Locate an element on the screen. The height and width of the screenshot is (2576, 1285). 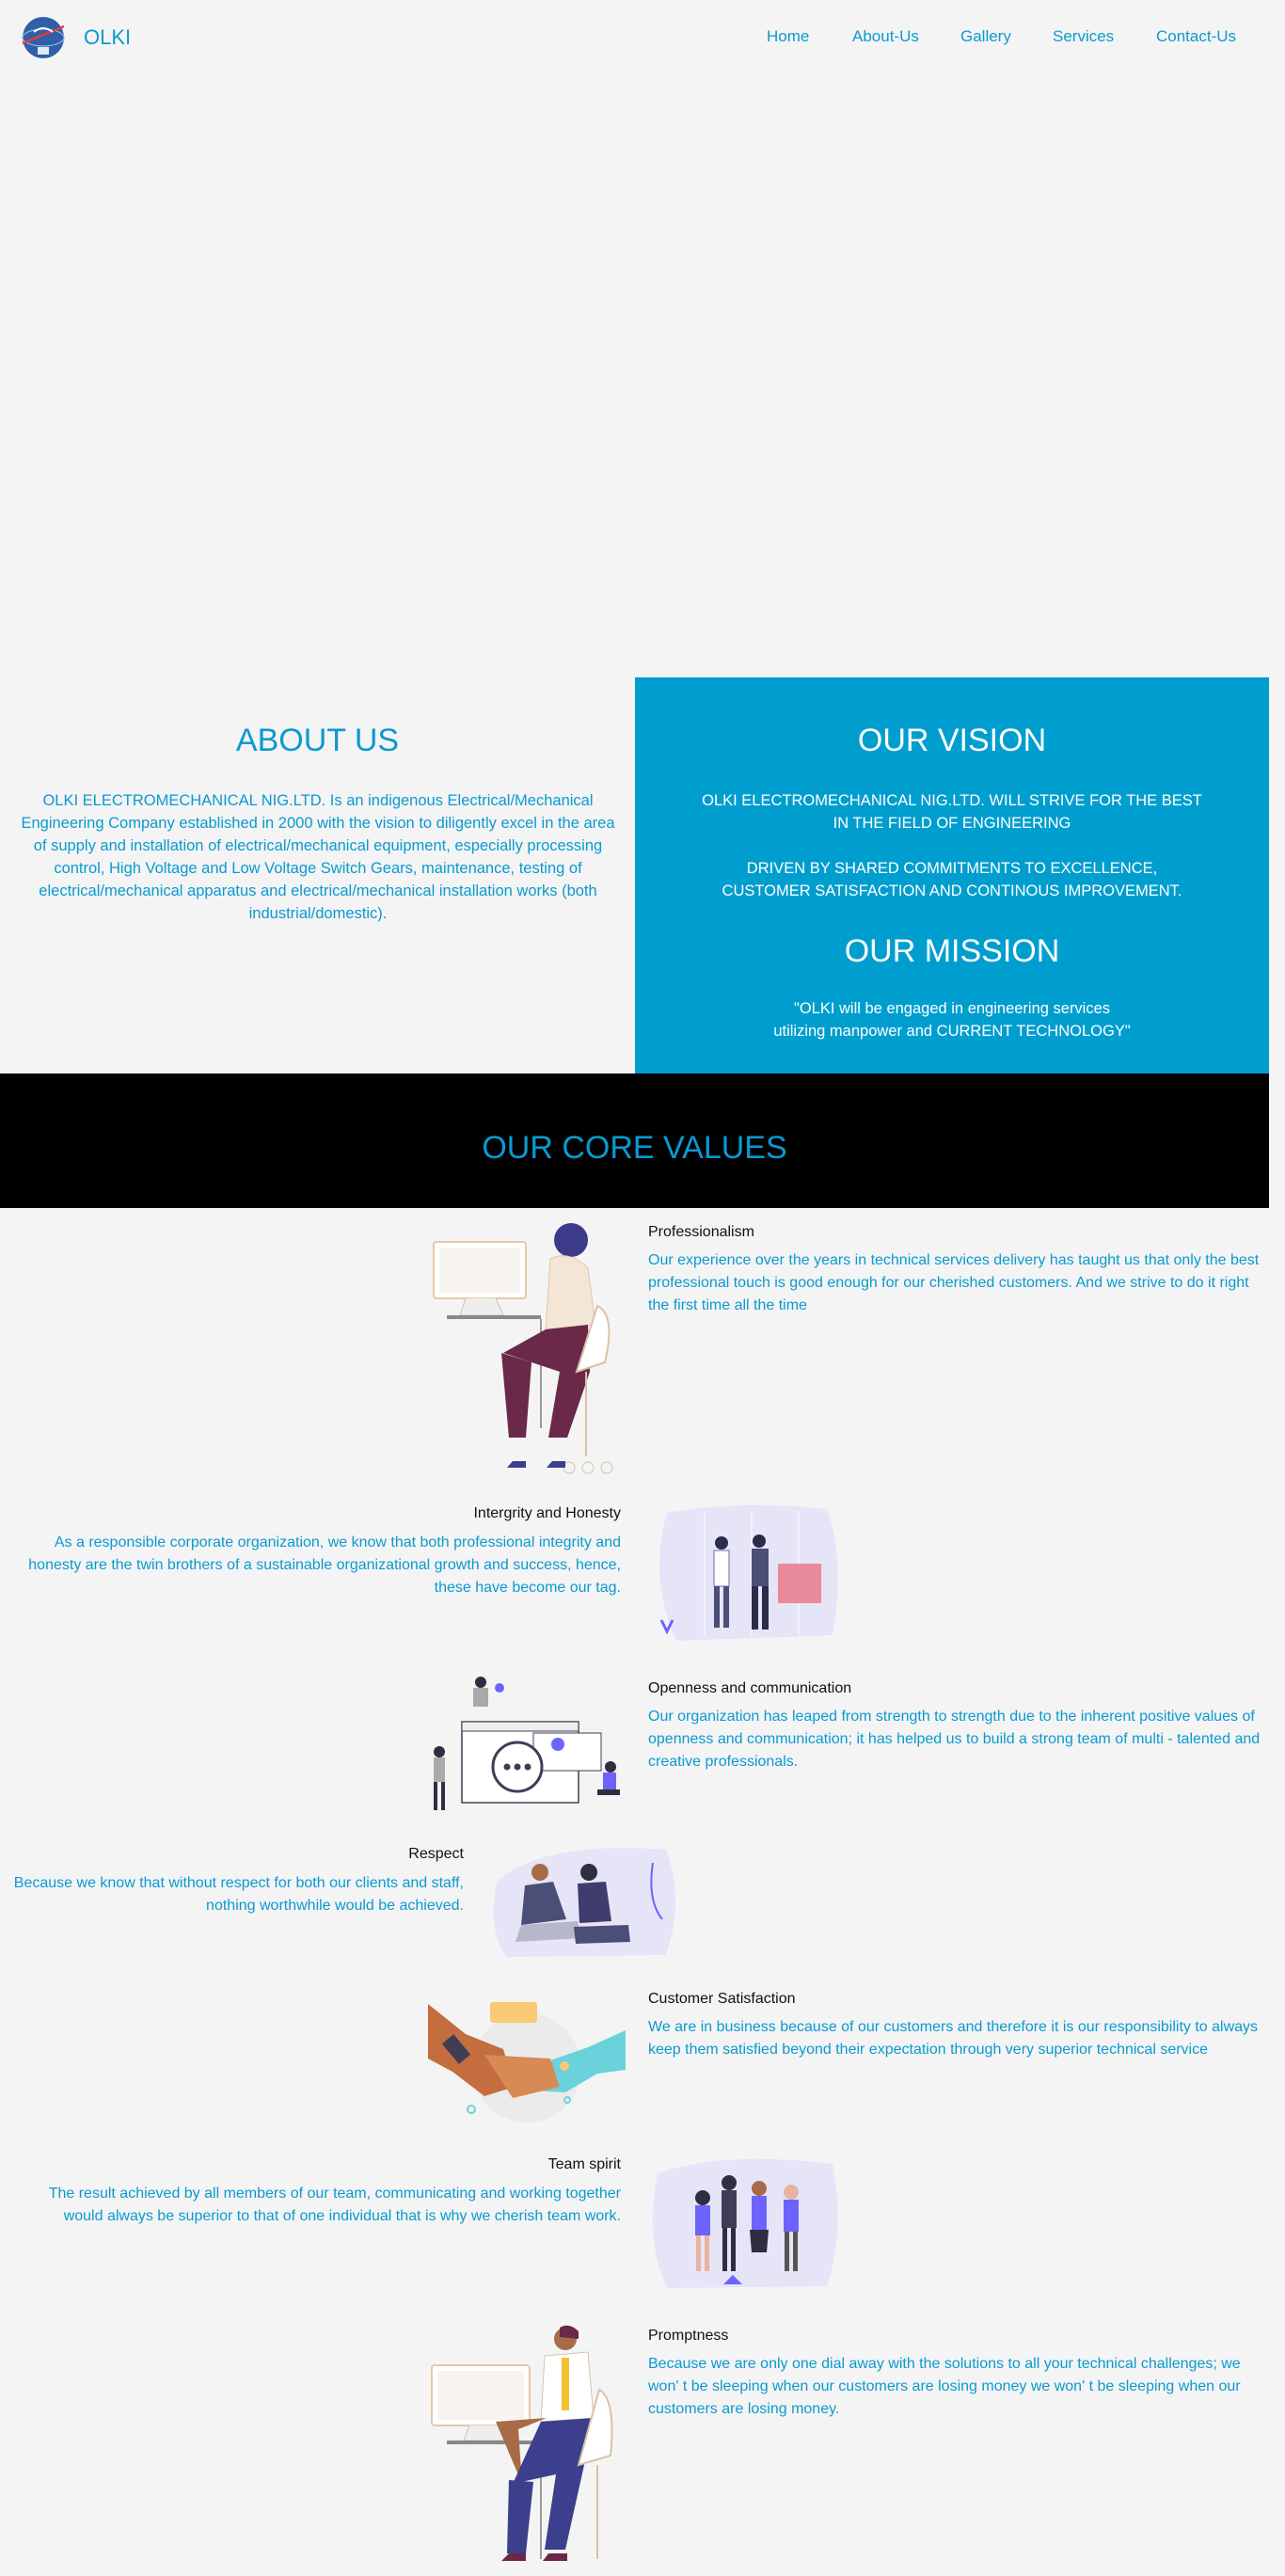
chat-communication-illustration is located at coordinates (527, 1743).